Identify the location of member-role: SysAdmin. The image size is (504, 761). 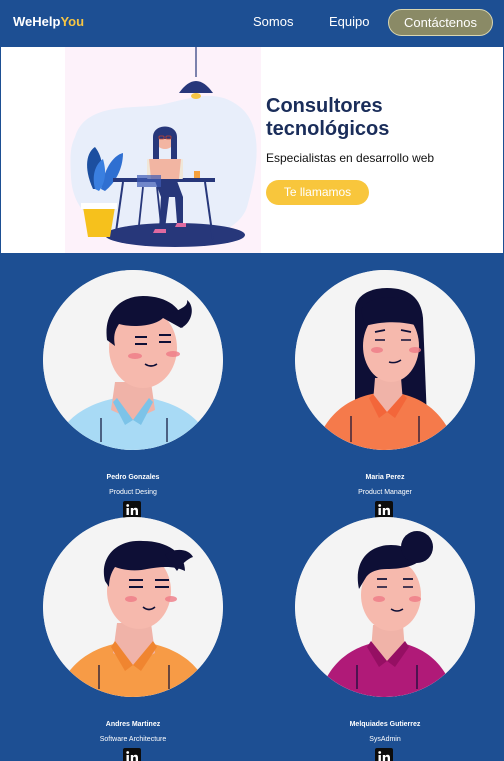
(385, 739).